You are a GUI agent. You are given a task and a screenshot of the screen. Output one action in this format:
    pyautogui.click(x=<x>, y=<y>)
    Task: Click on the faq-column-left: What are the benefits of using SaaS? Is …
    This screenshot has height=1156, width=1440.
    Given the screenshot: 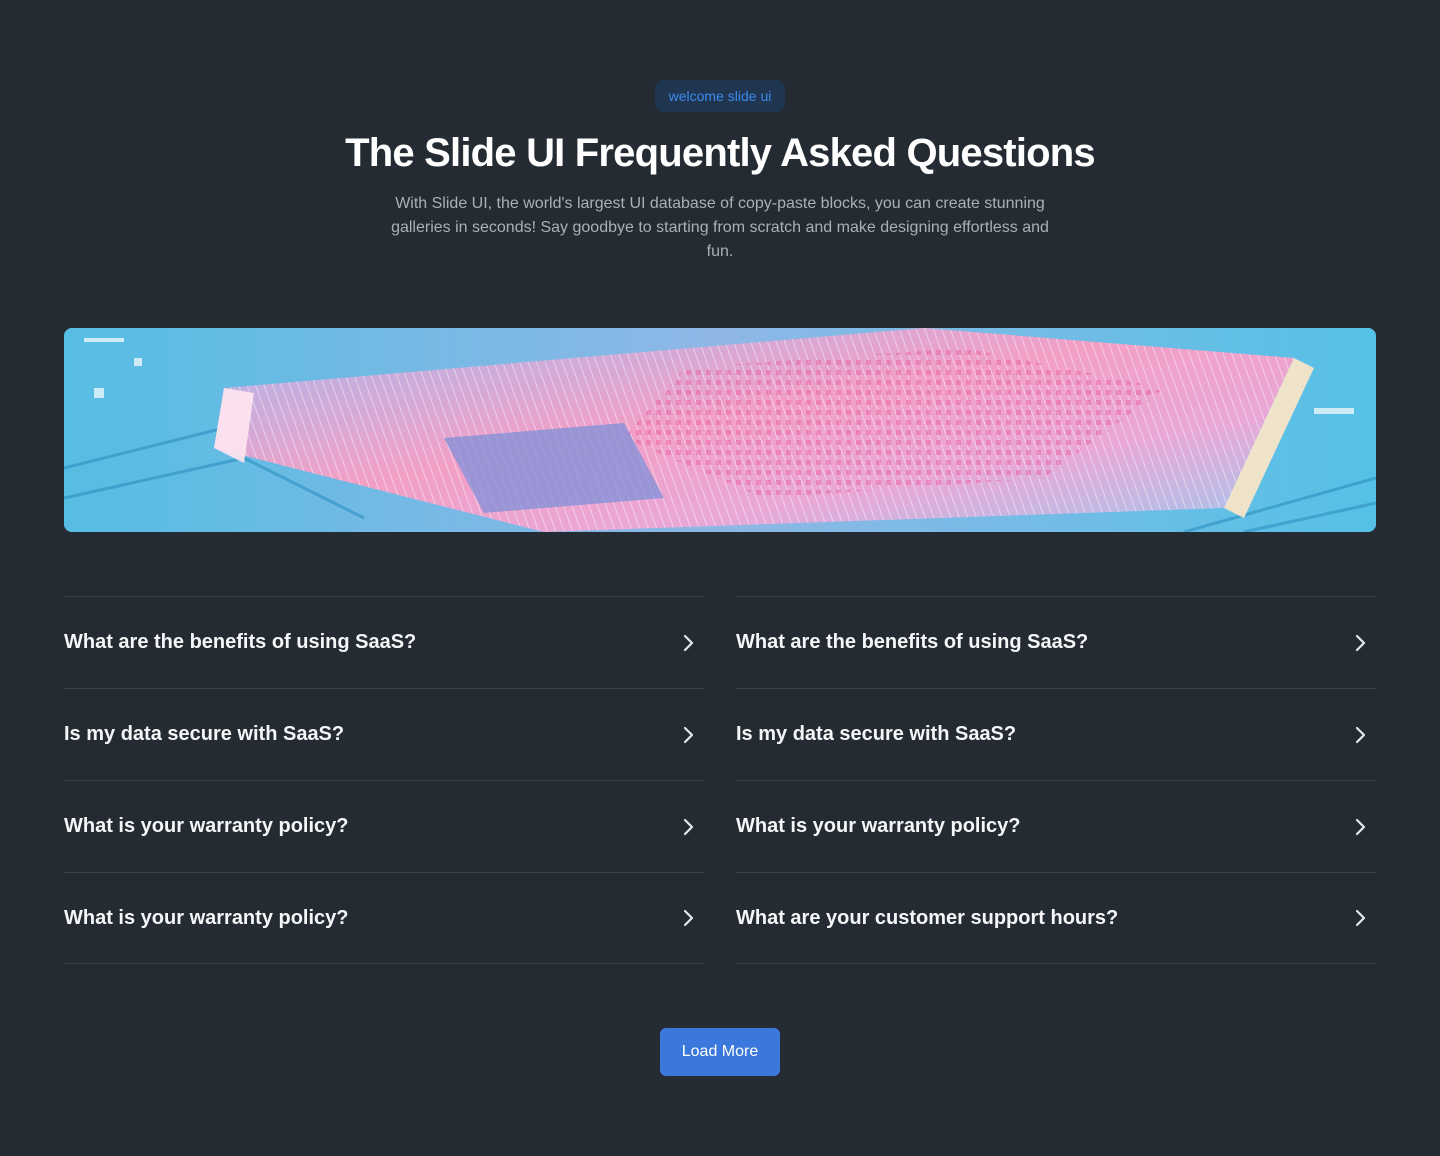 What is the action you would take?
    pyautogui.click(x=384, y=780)
    